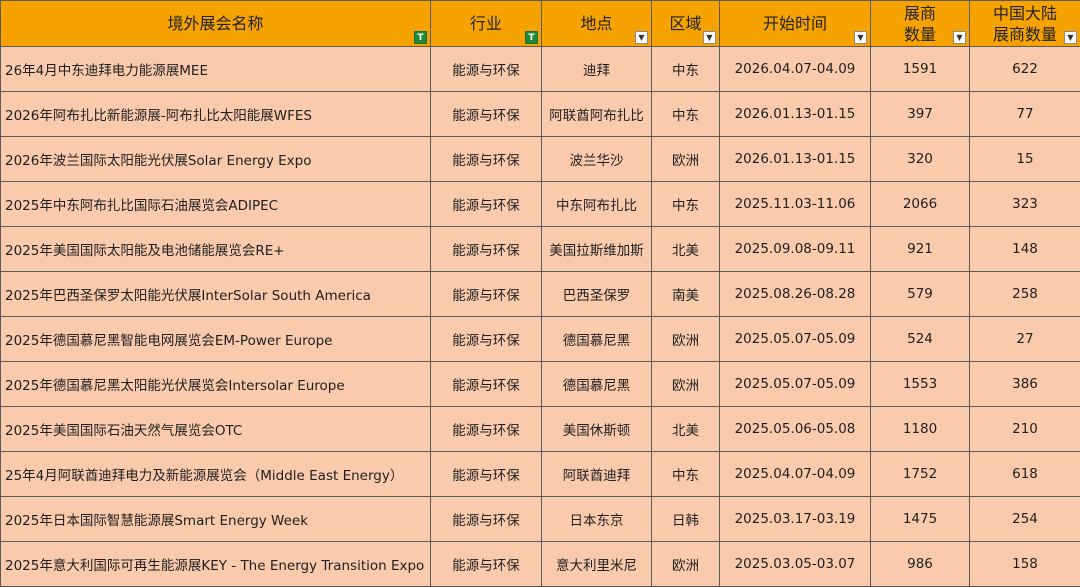  Describe the element at coordinates (1025, 24) in the screenshot. I see `header-label: 中国大陆展商数量` at that location.